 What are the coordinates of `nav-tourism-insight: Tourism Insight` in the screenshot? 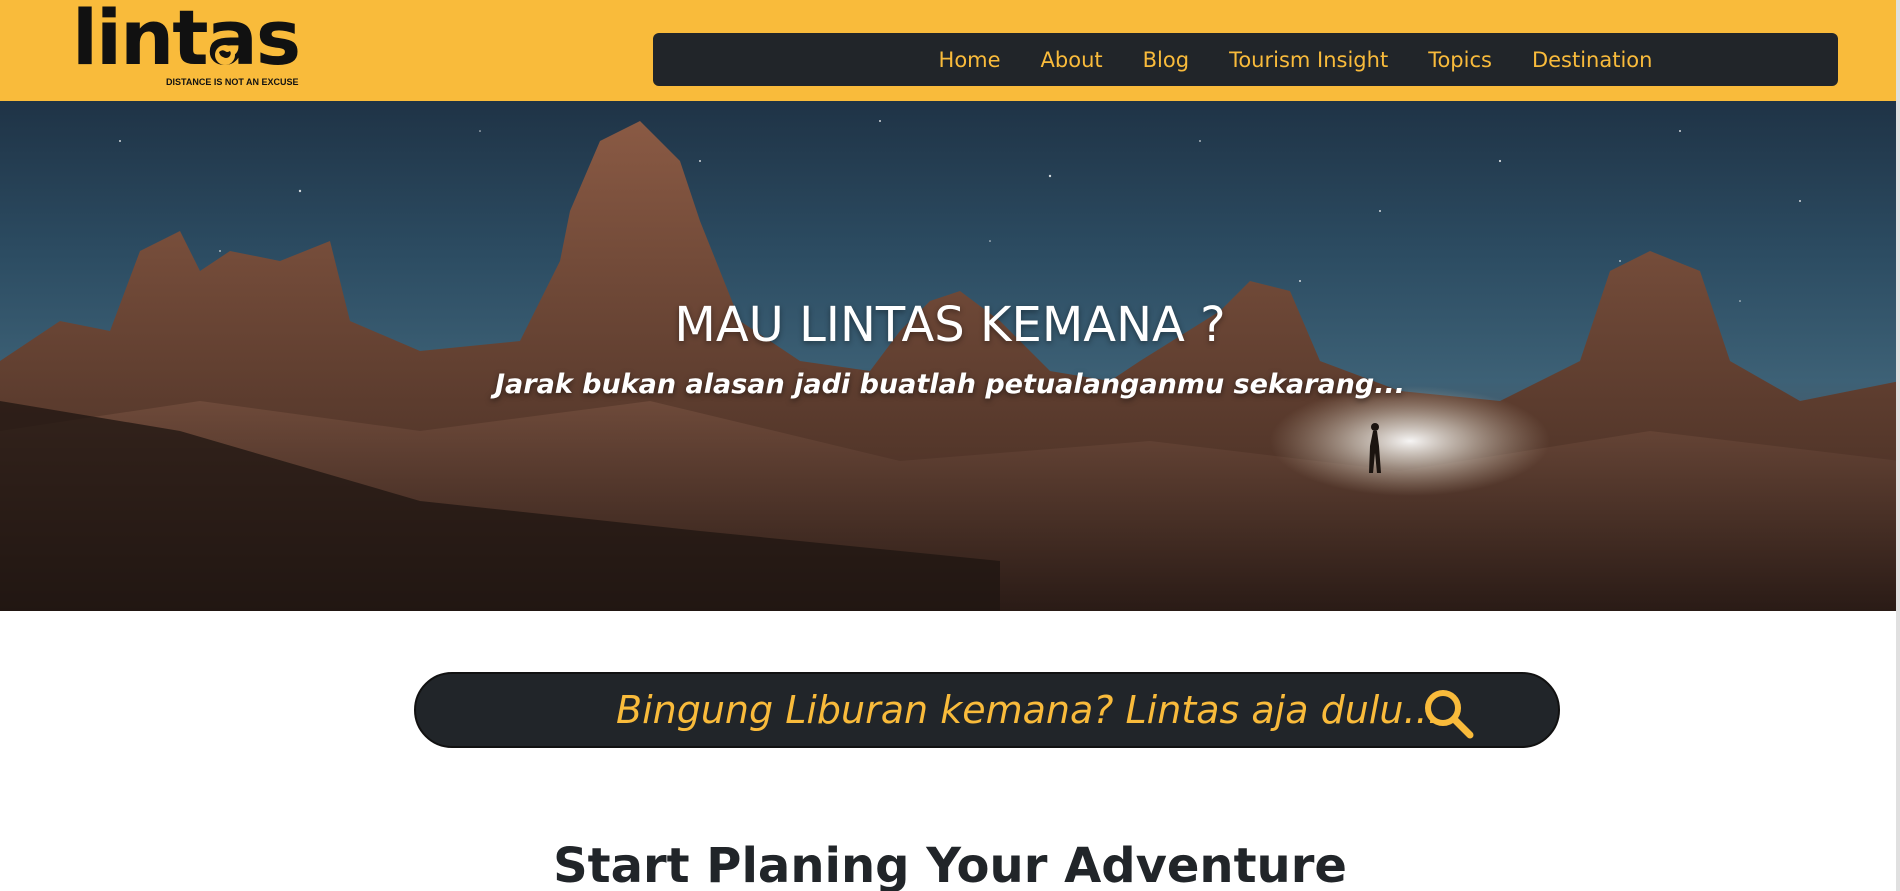 It's located at (1308, 60).